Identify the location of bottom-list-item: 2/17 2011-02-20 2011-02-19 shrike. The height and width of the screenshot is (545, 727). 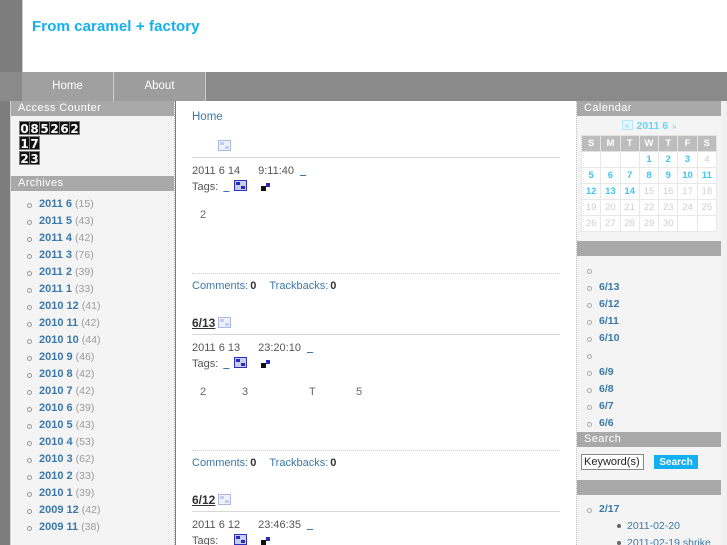
(653, 523).